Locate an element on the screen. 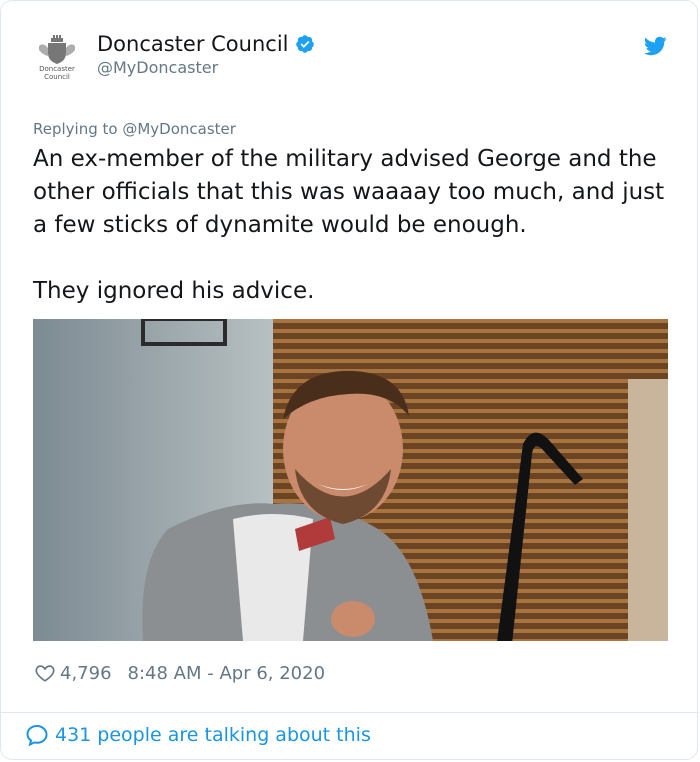  divider is located at coordinates (350, 712).